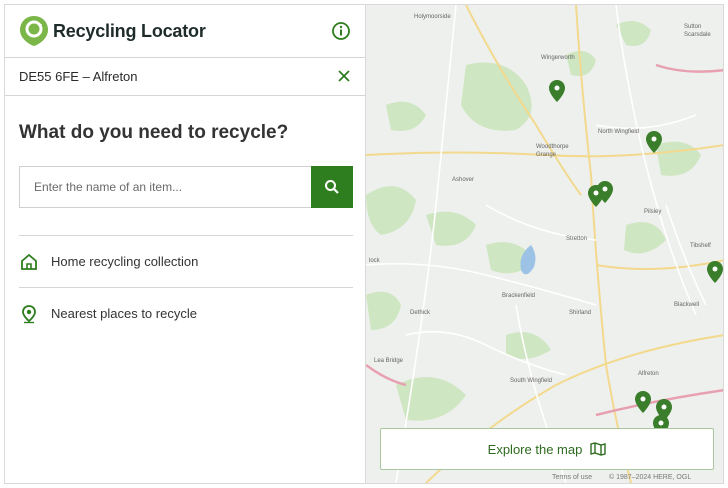  I want to click on logo: Recycling Locator, so click(112, 31).